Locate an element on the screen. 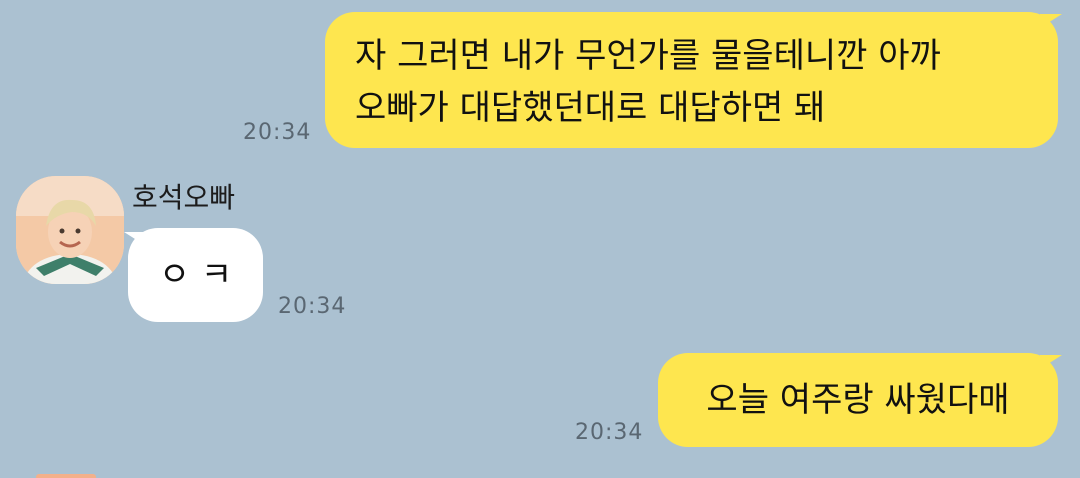  message-line: 자 그러면 내가 무언가를 물을테니깐 아까 is located at coordinates (648, 56).